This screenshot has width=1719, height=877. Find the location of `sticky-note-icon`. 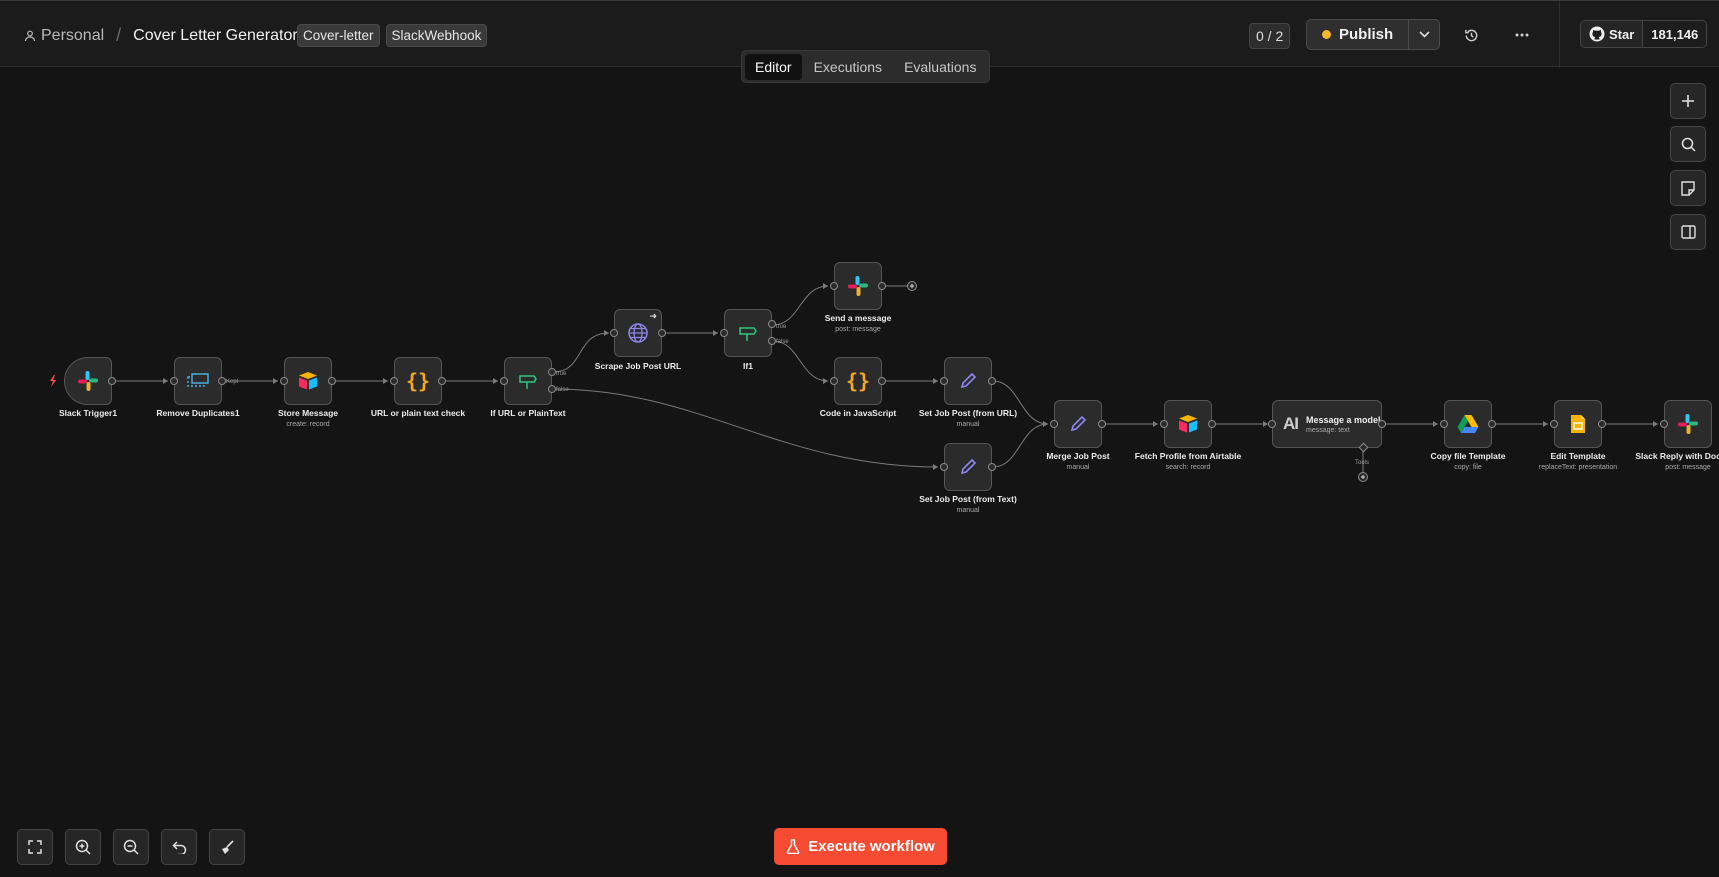

sticky-note-icon is located at coordinates (1688, 188).